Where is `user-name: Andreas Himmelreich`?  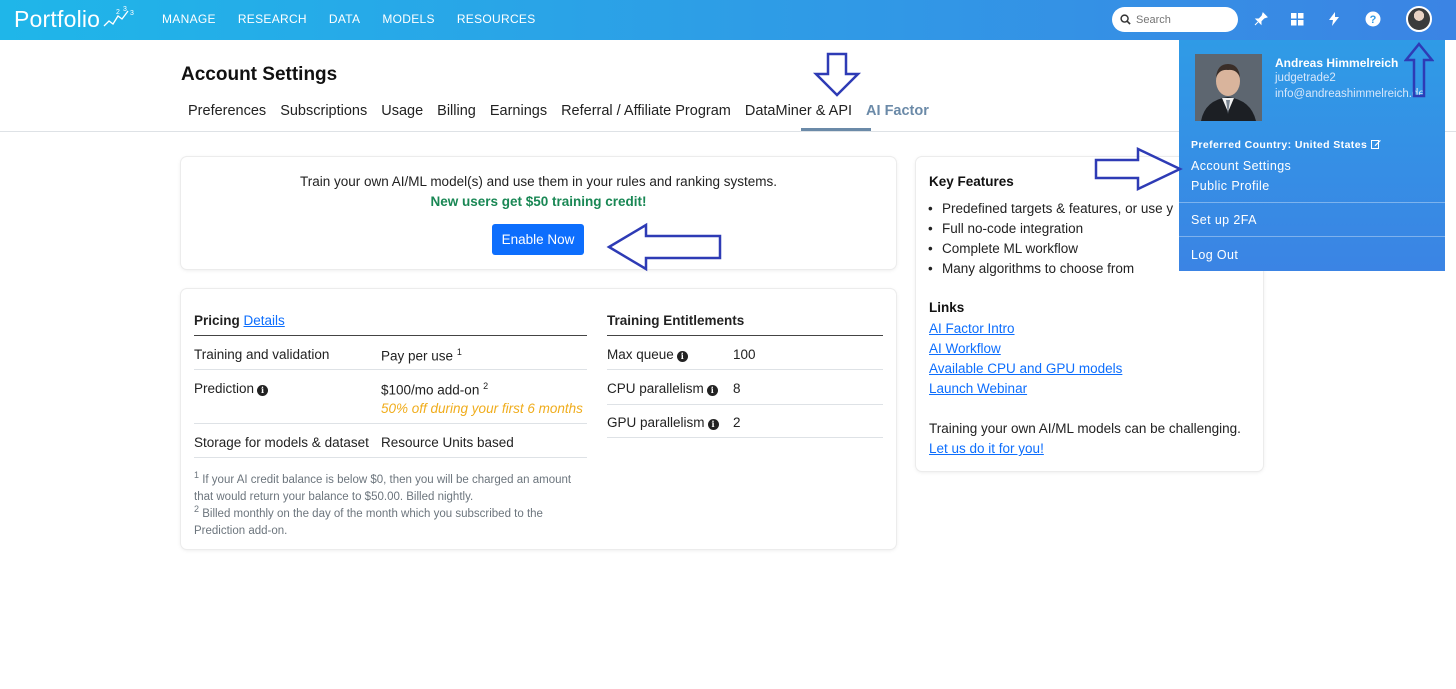 user-name: Andreas Himmelreich is located at coordinates (1337, 63).